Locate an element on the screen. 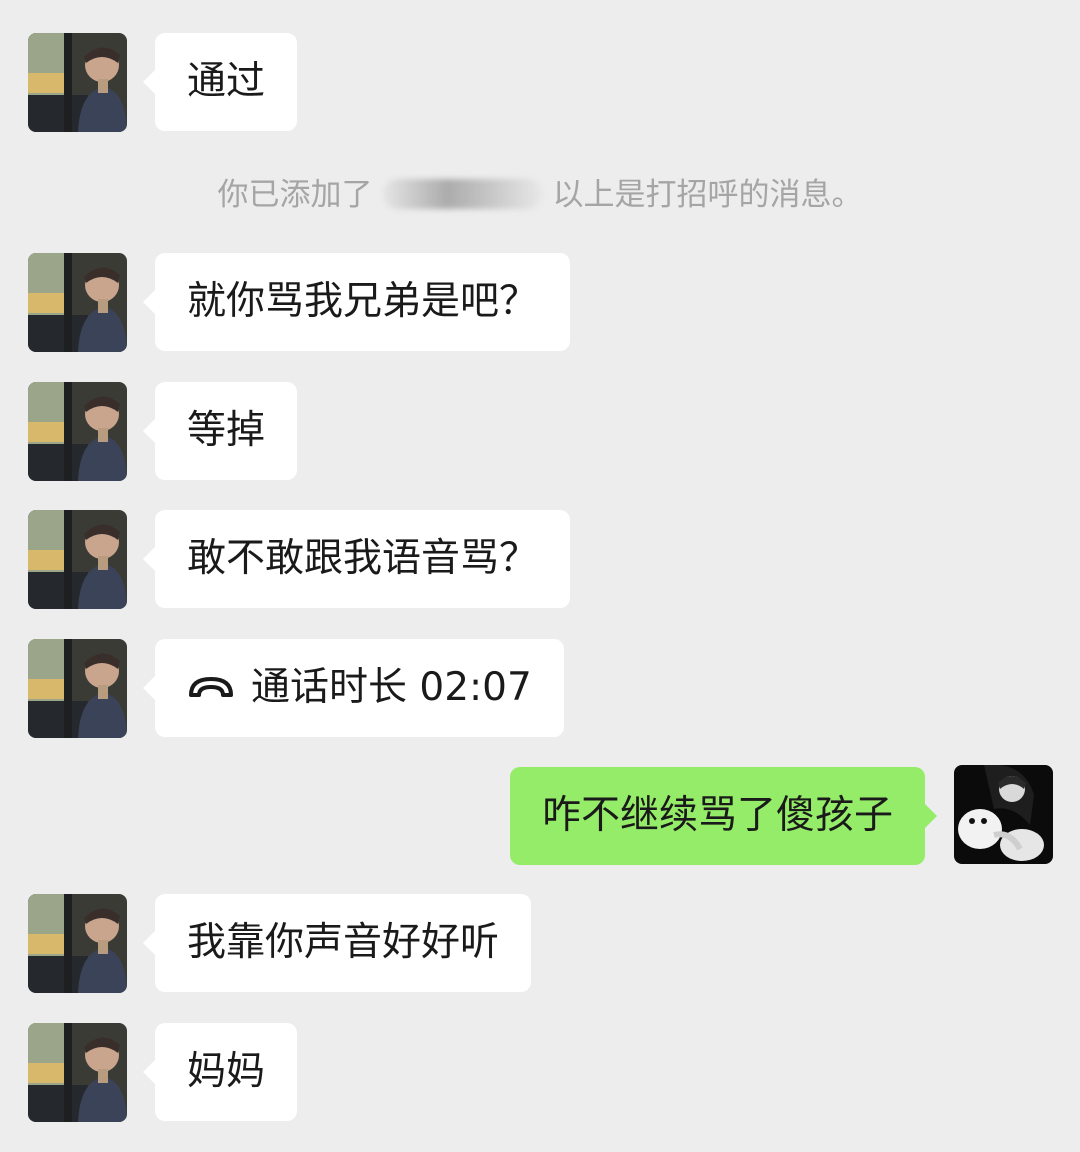  message-bubble: 妈妈 is located at coordinates (220, 1072).